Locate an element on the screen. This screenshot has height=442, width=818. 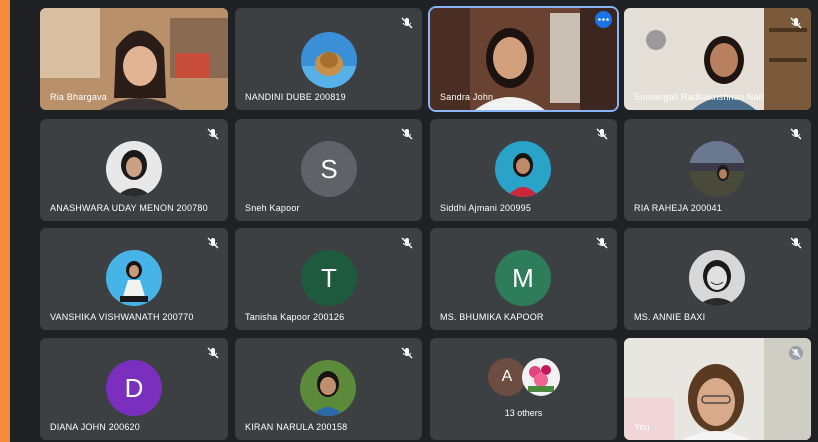
participant-tile-bhumika-kapoor: M MS. BHUMIKA KAPOOR is located at coordinates (523, 279).